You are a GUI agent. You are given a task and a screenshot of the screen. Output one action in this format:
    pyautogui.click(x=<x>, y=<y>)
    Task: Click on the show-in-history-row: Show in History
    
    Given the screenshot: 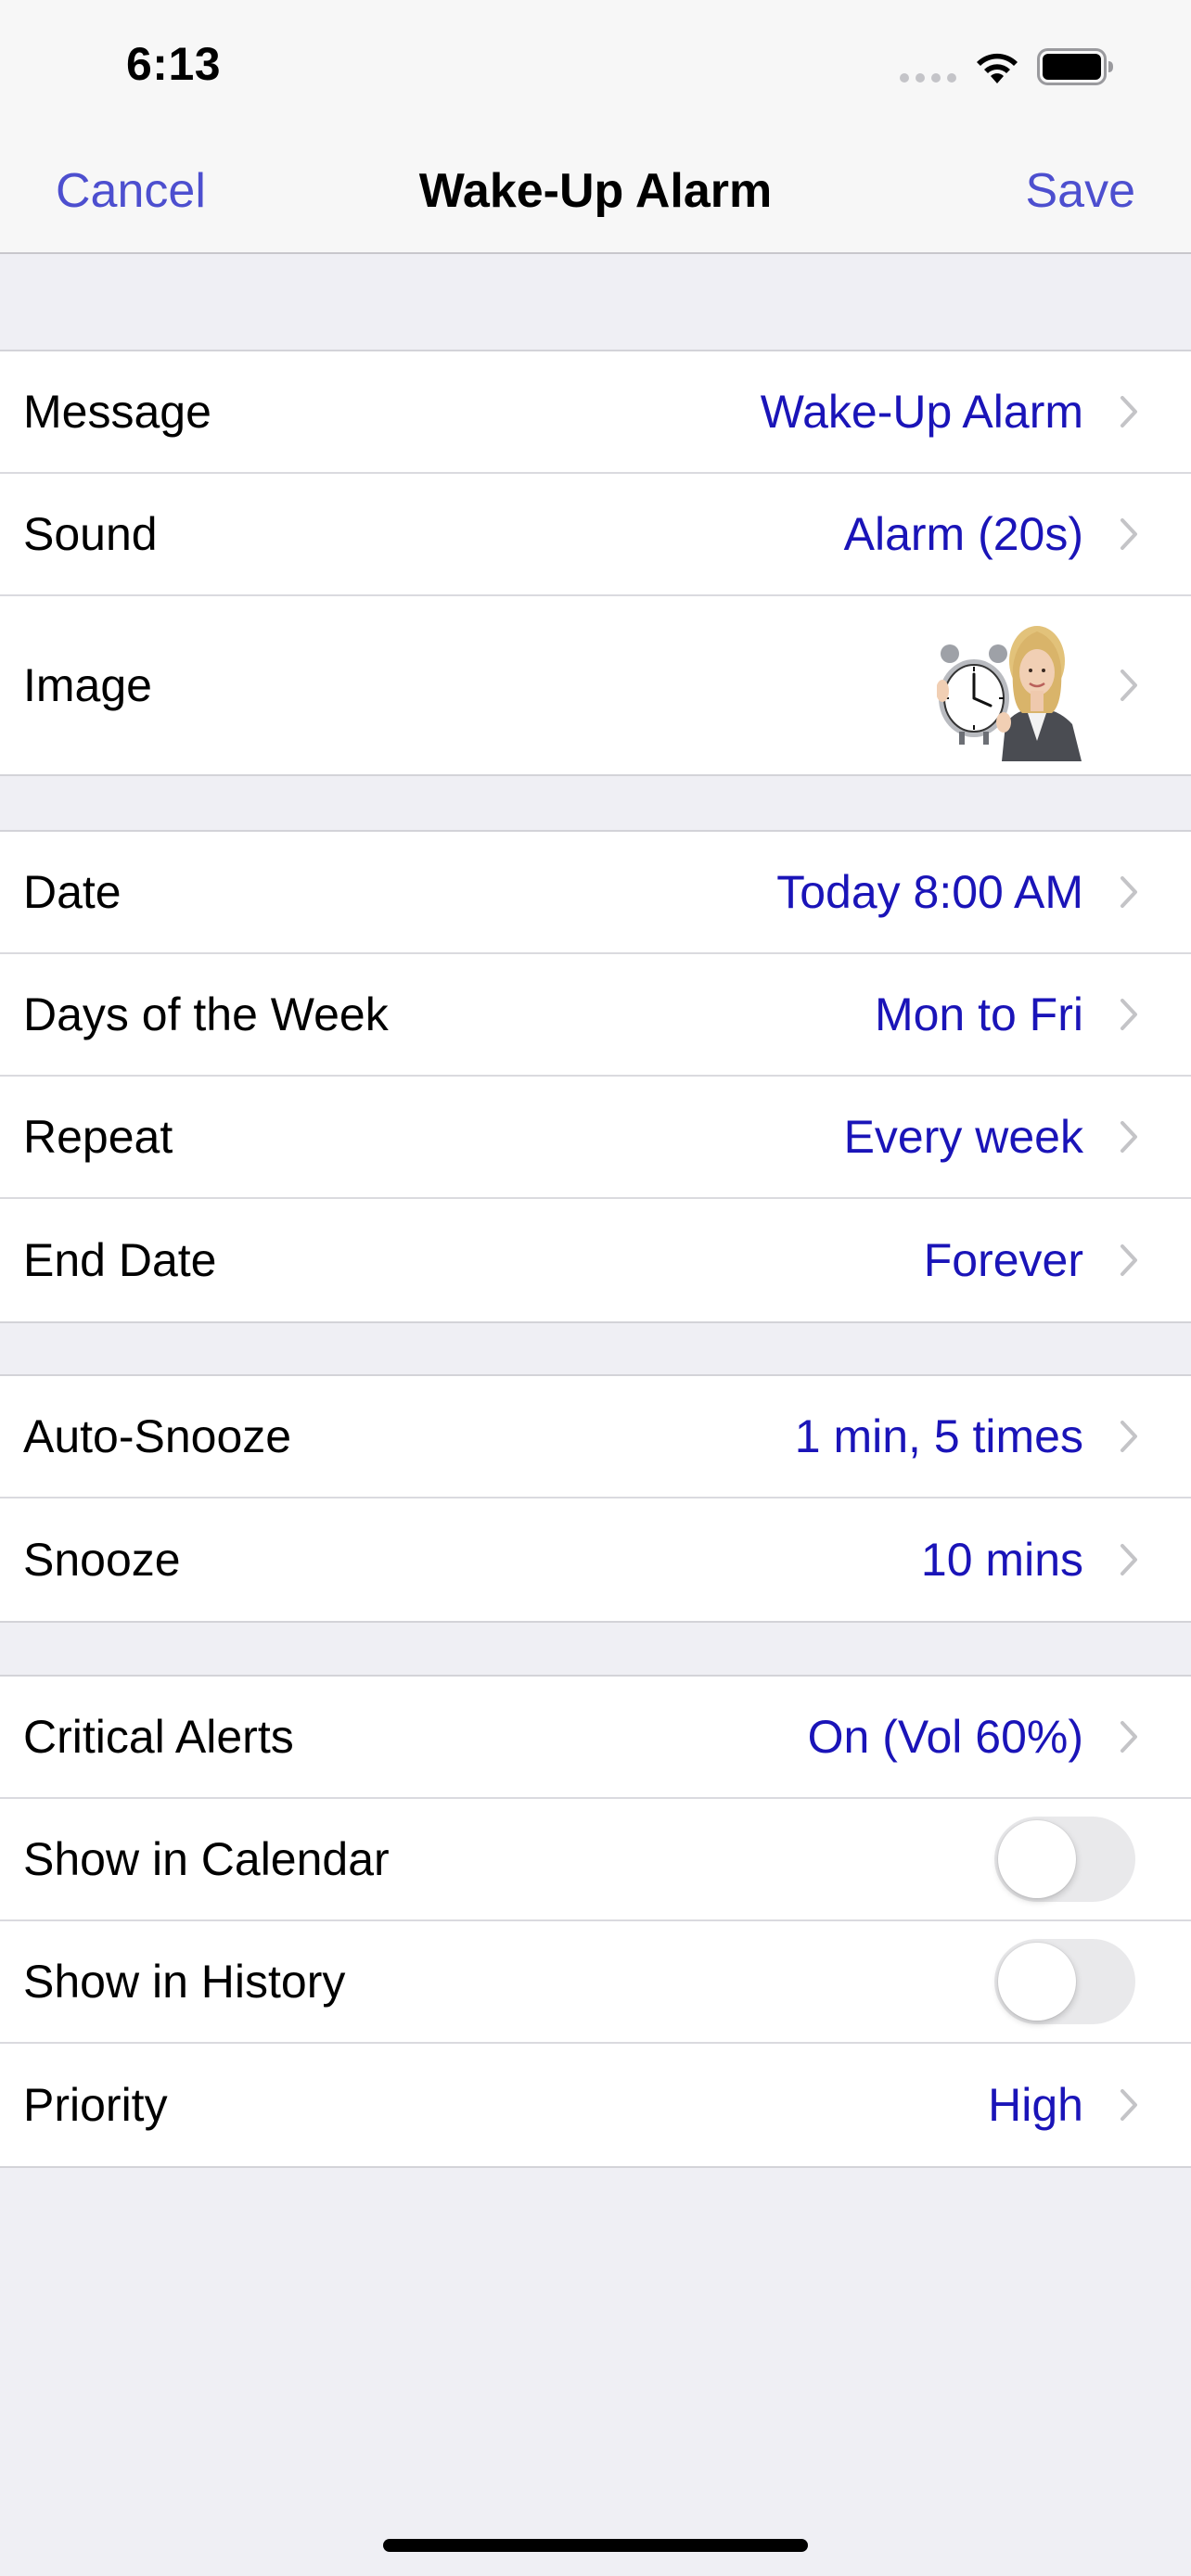 What is the action you would take?
    pyautogui.click(x=595, y=1982)
    